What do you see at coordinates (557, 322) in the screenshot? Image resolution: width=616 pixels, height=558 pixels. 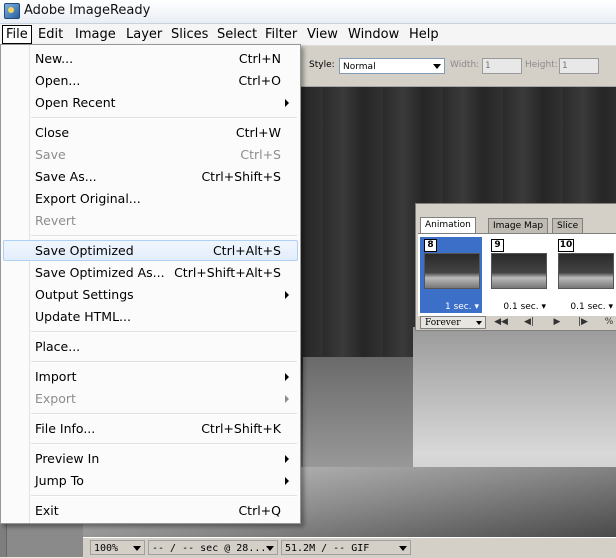 I see `play-icon: ▶` at bounding box center [557, 322].